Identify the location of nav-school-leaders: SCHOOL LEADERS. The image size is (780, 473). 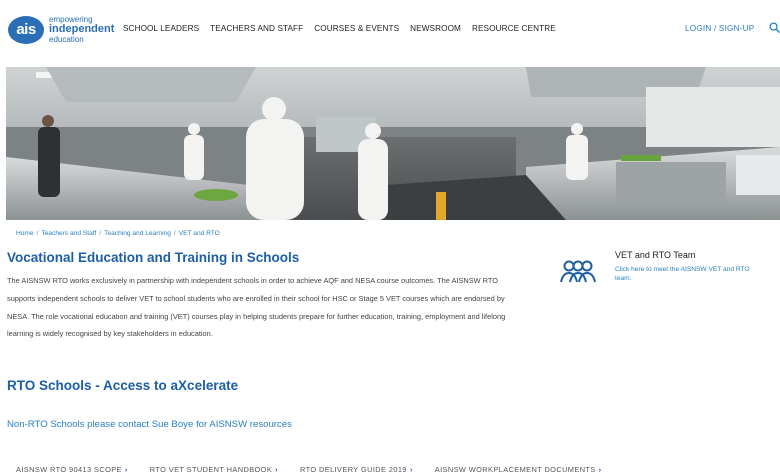
(161, 28).